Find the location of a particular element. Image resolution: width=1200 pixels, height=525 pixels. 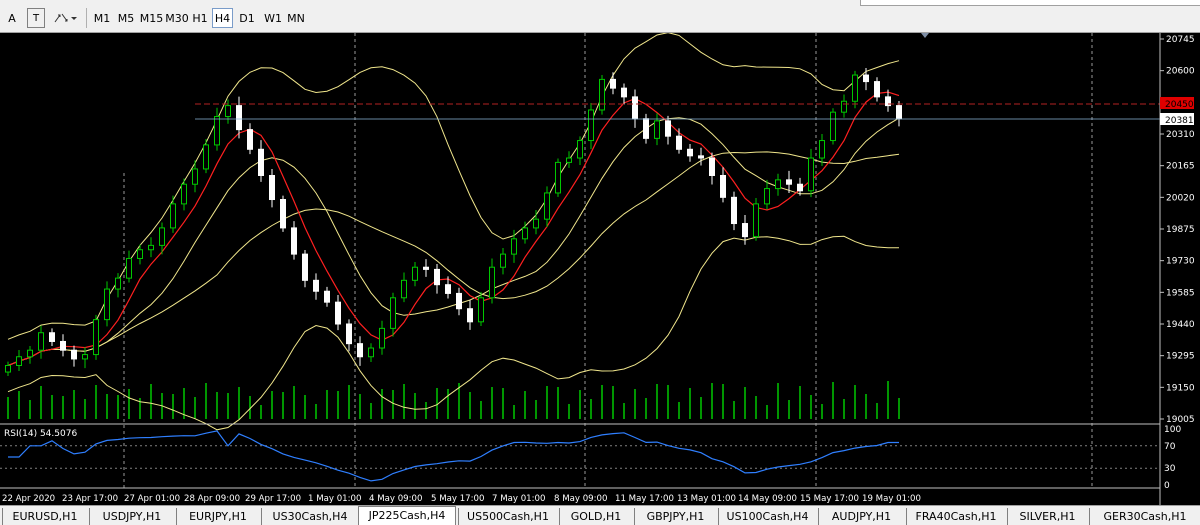

tf-w1: W1 is located at coordinates (273, 18).